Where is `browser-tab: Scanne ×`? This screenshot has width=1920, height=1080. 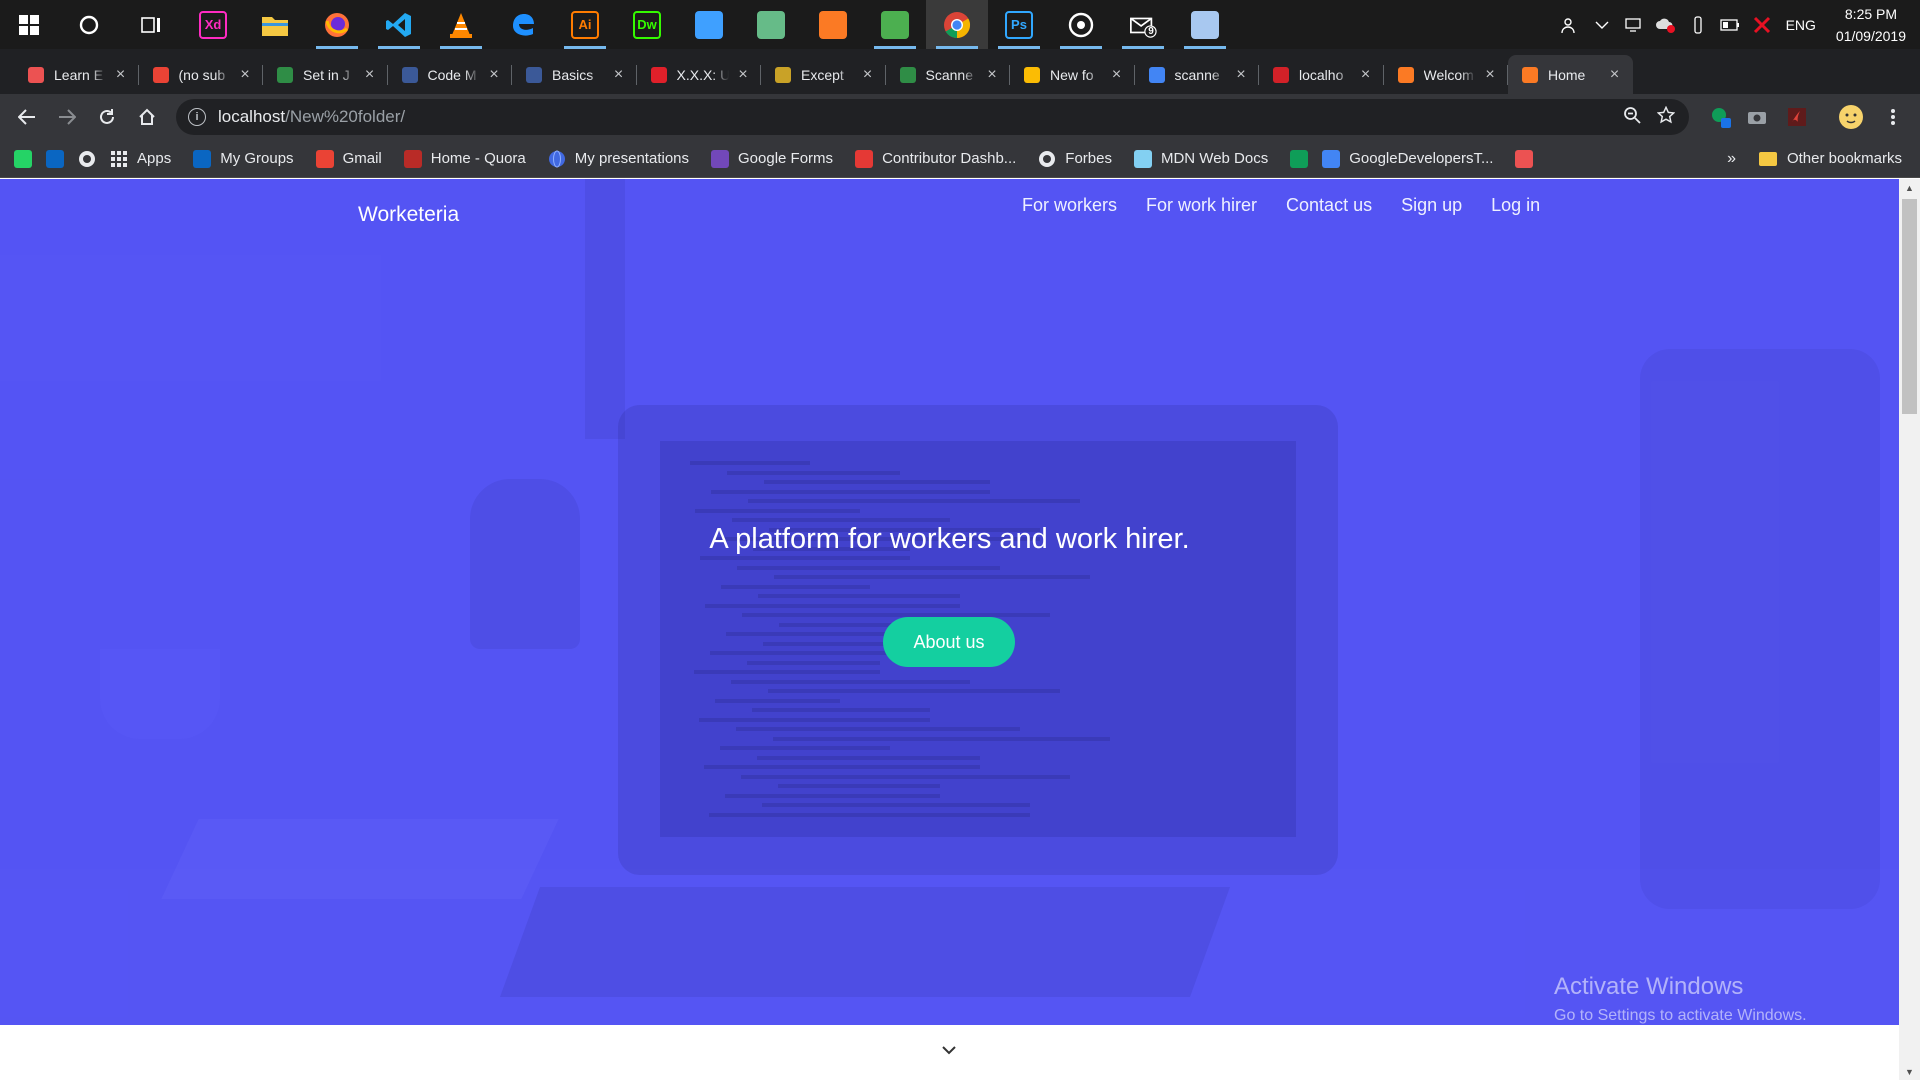
browser-tab: Scanne × is located at coordinates (948, 74).